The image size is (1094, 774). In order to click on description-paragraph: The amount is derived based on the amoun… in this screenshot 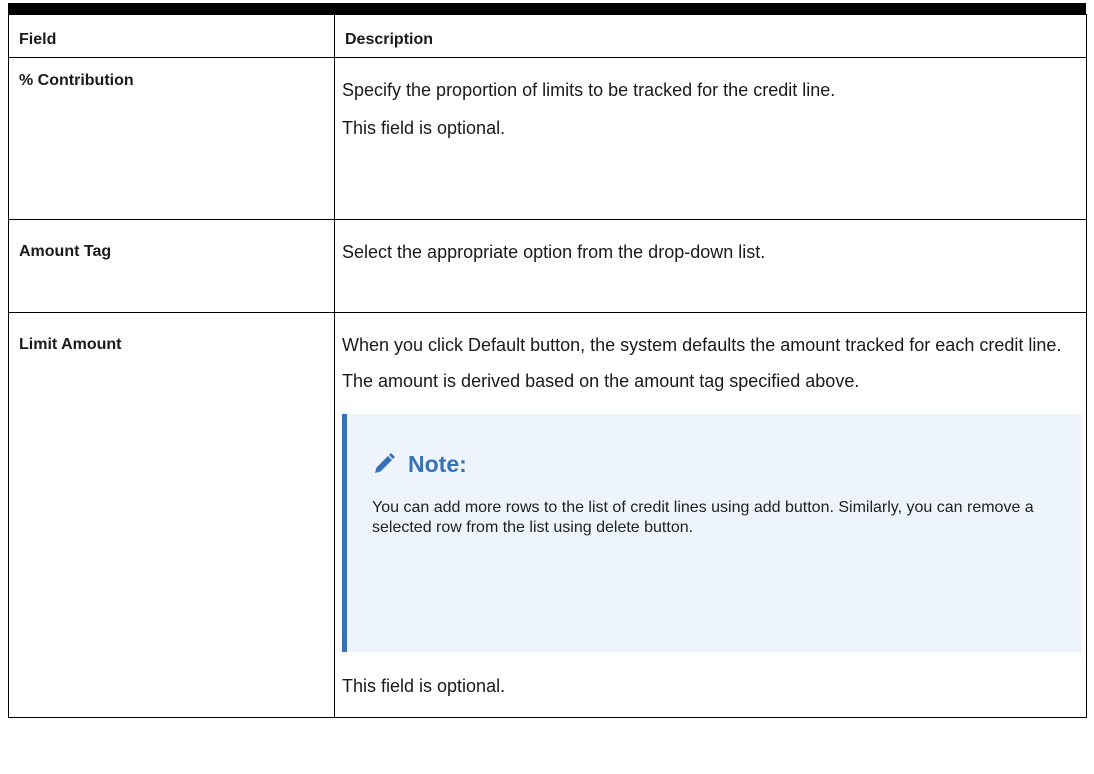, I will do `click(601, 381)`.